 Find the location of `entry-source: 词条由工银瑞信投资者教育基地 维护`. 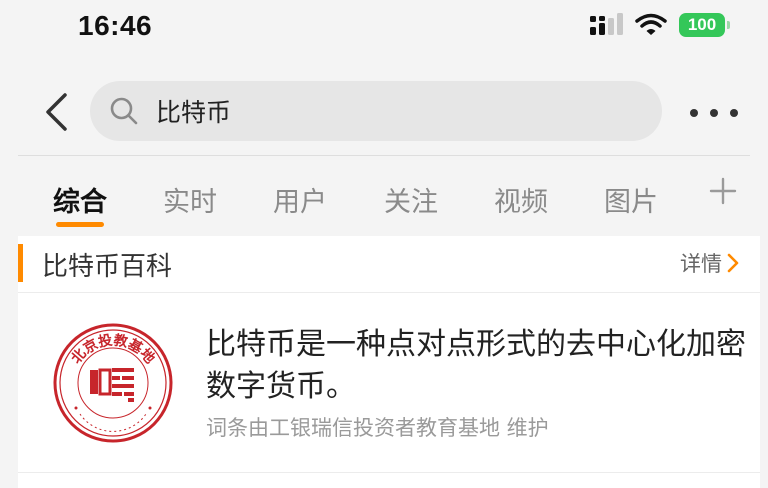

entry-source: 词条由工银瑞信投资者教育基地 维护 is located at coordinates (377, 428).